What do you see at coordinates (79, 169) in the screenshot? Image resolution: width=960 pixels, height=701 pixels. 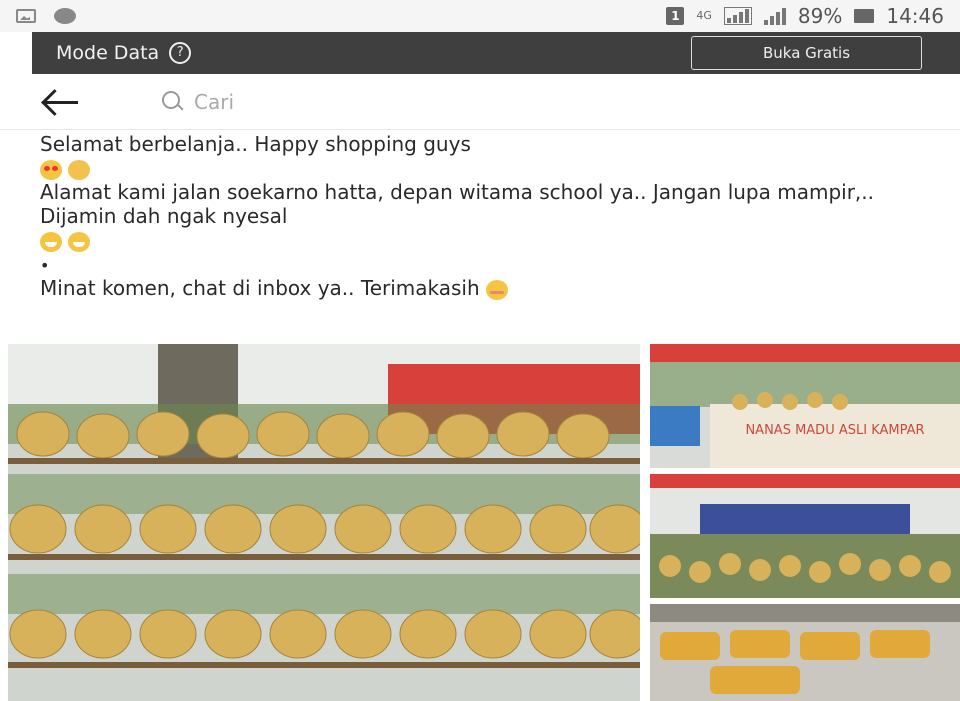 I see `hugging-emoji` at bounding box center [79, 169].